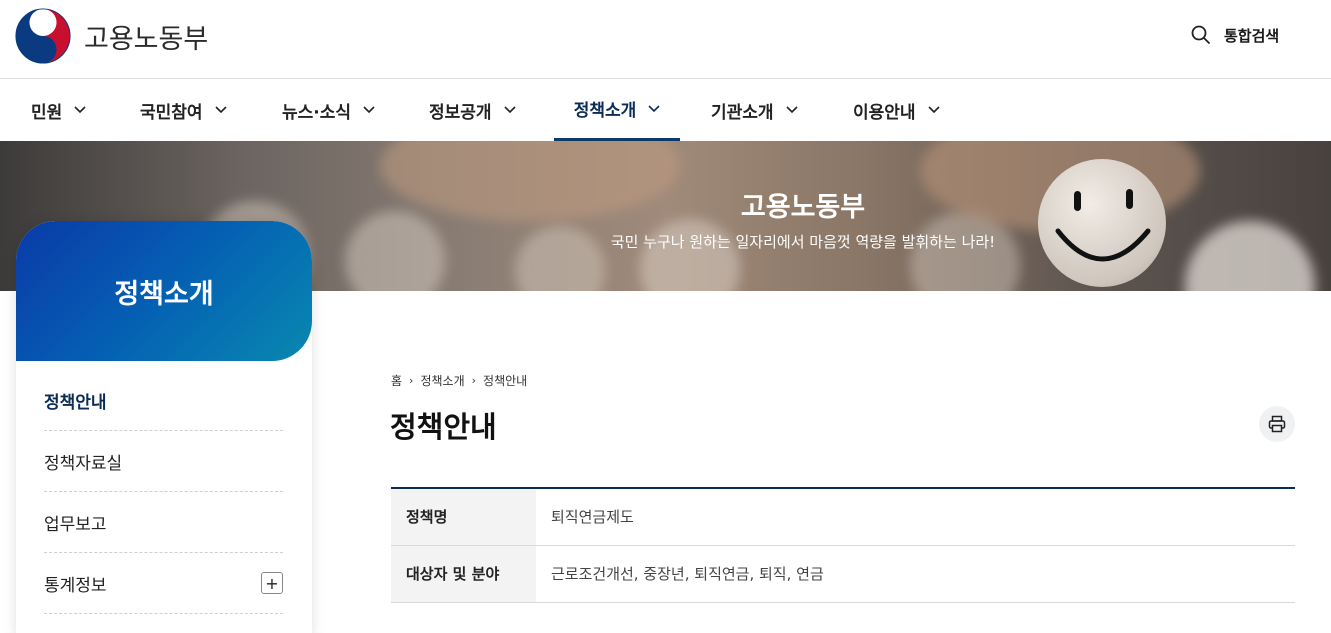  I want to click on gnb-item-news: 뉴스·소식, so click(328, 110).